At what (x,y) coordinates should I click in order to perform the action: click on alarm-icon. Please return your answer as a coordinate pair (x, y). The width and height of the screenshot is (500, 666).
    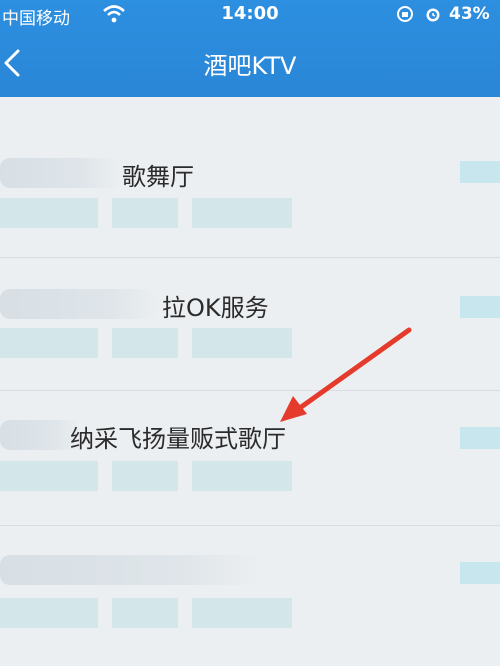
    Looking at the image, I should click on (433, 15).